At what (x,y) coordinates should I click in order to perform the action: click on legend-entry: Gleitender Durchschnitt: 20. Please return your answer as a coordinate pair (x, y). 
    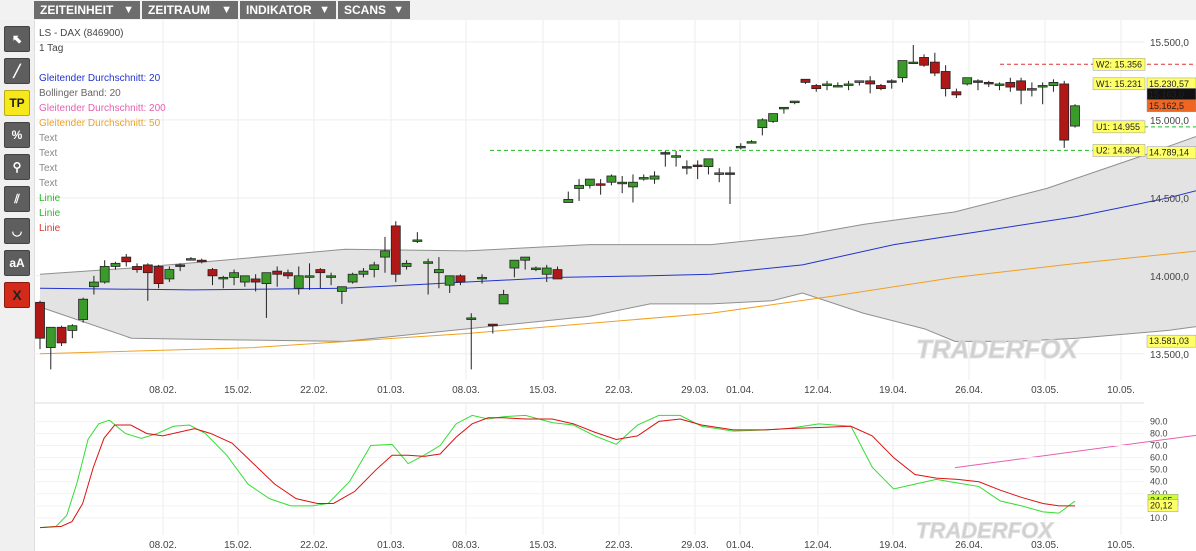
    Looking at the image, I should click on (100, 78).